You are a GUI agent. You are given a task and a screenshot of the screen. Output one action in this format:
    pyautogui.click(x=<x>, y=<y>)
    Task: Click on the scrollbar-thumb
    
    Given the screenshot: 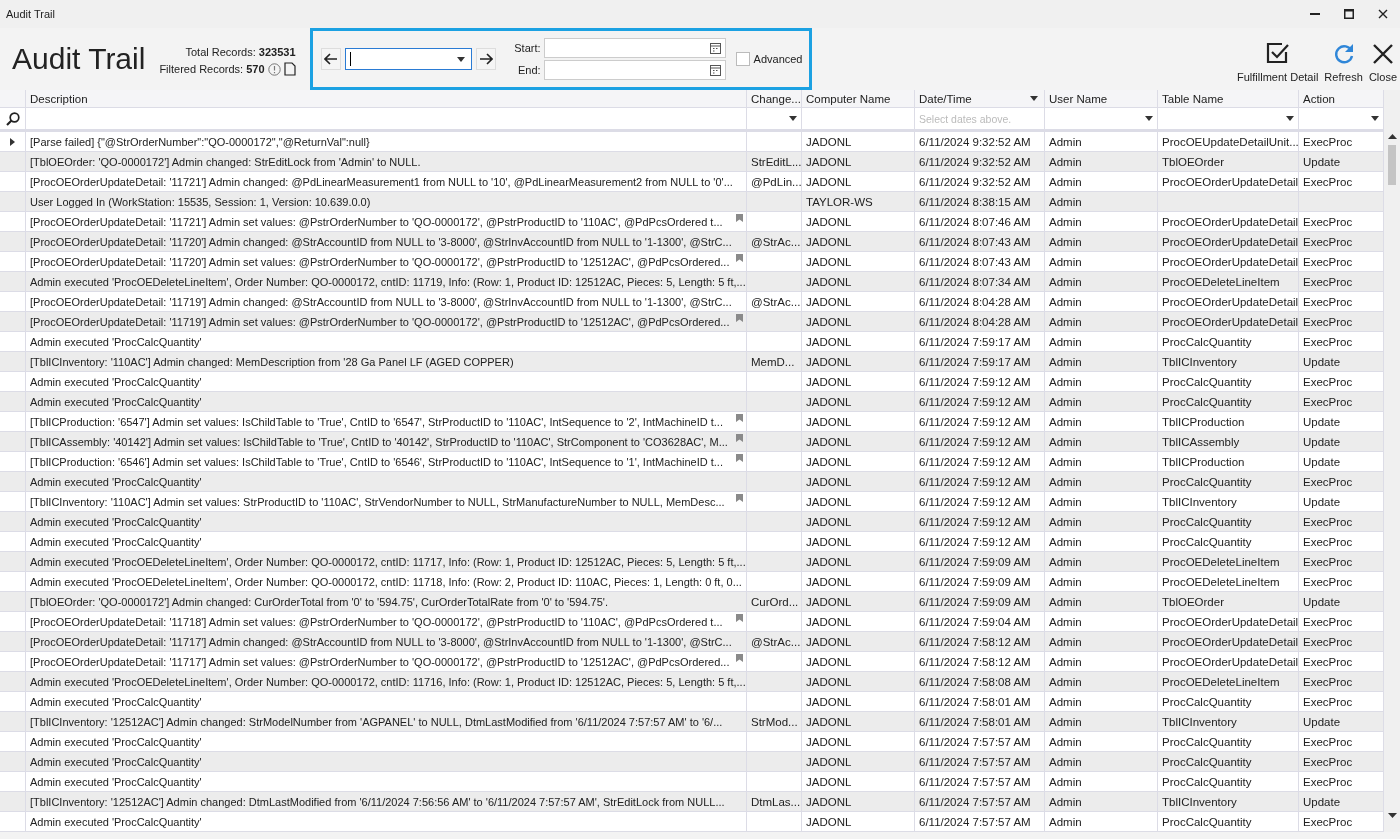 What is the action you would take?
    pyautogui.click(x=1392, y=165)
    